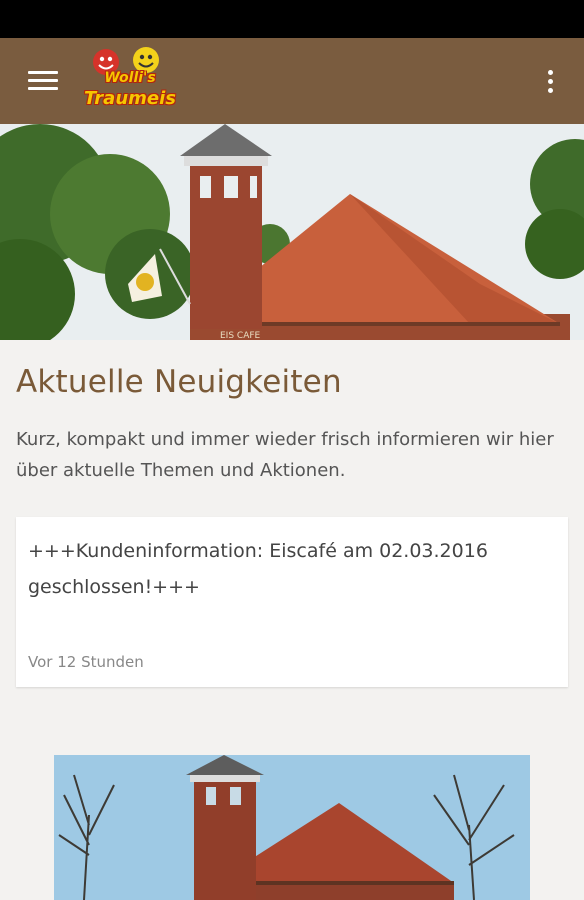 The height and width of the screenshot is (900, 584). Describe the element at coordinates (292, 81) in the screenshot. I see `app-bar: Wolli's Traumeis` at that location.